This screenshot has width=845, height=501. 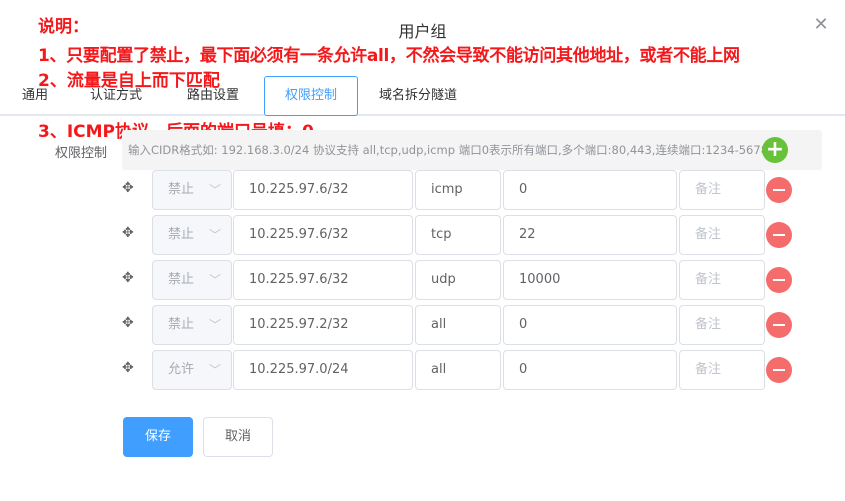 I want to click on save-button: 保存, so click(x=158, y=437).